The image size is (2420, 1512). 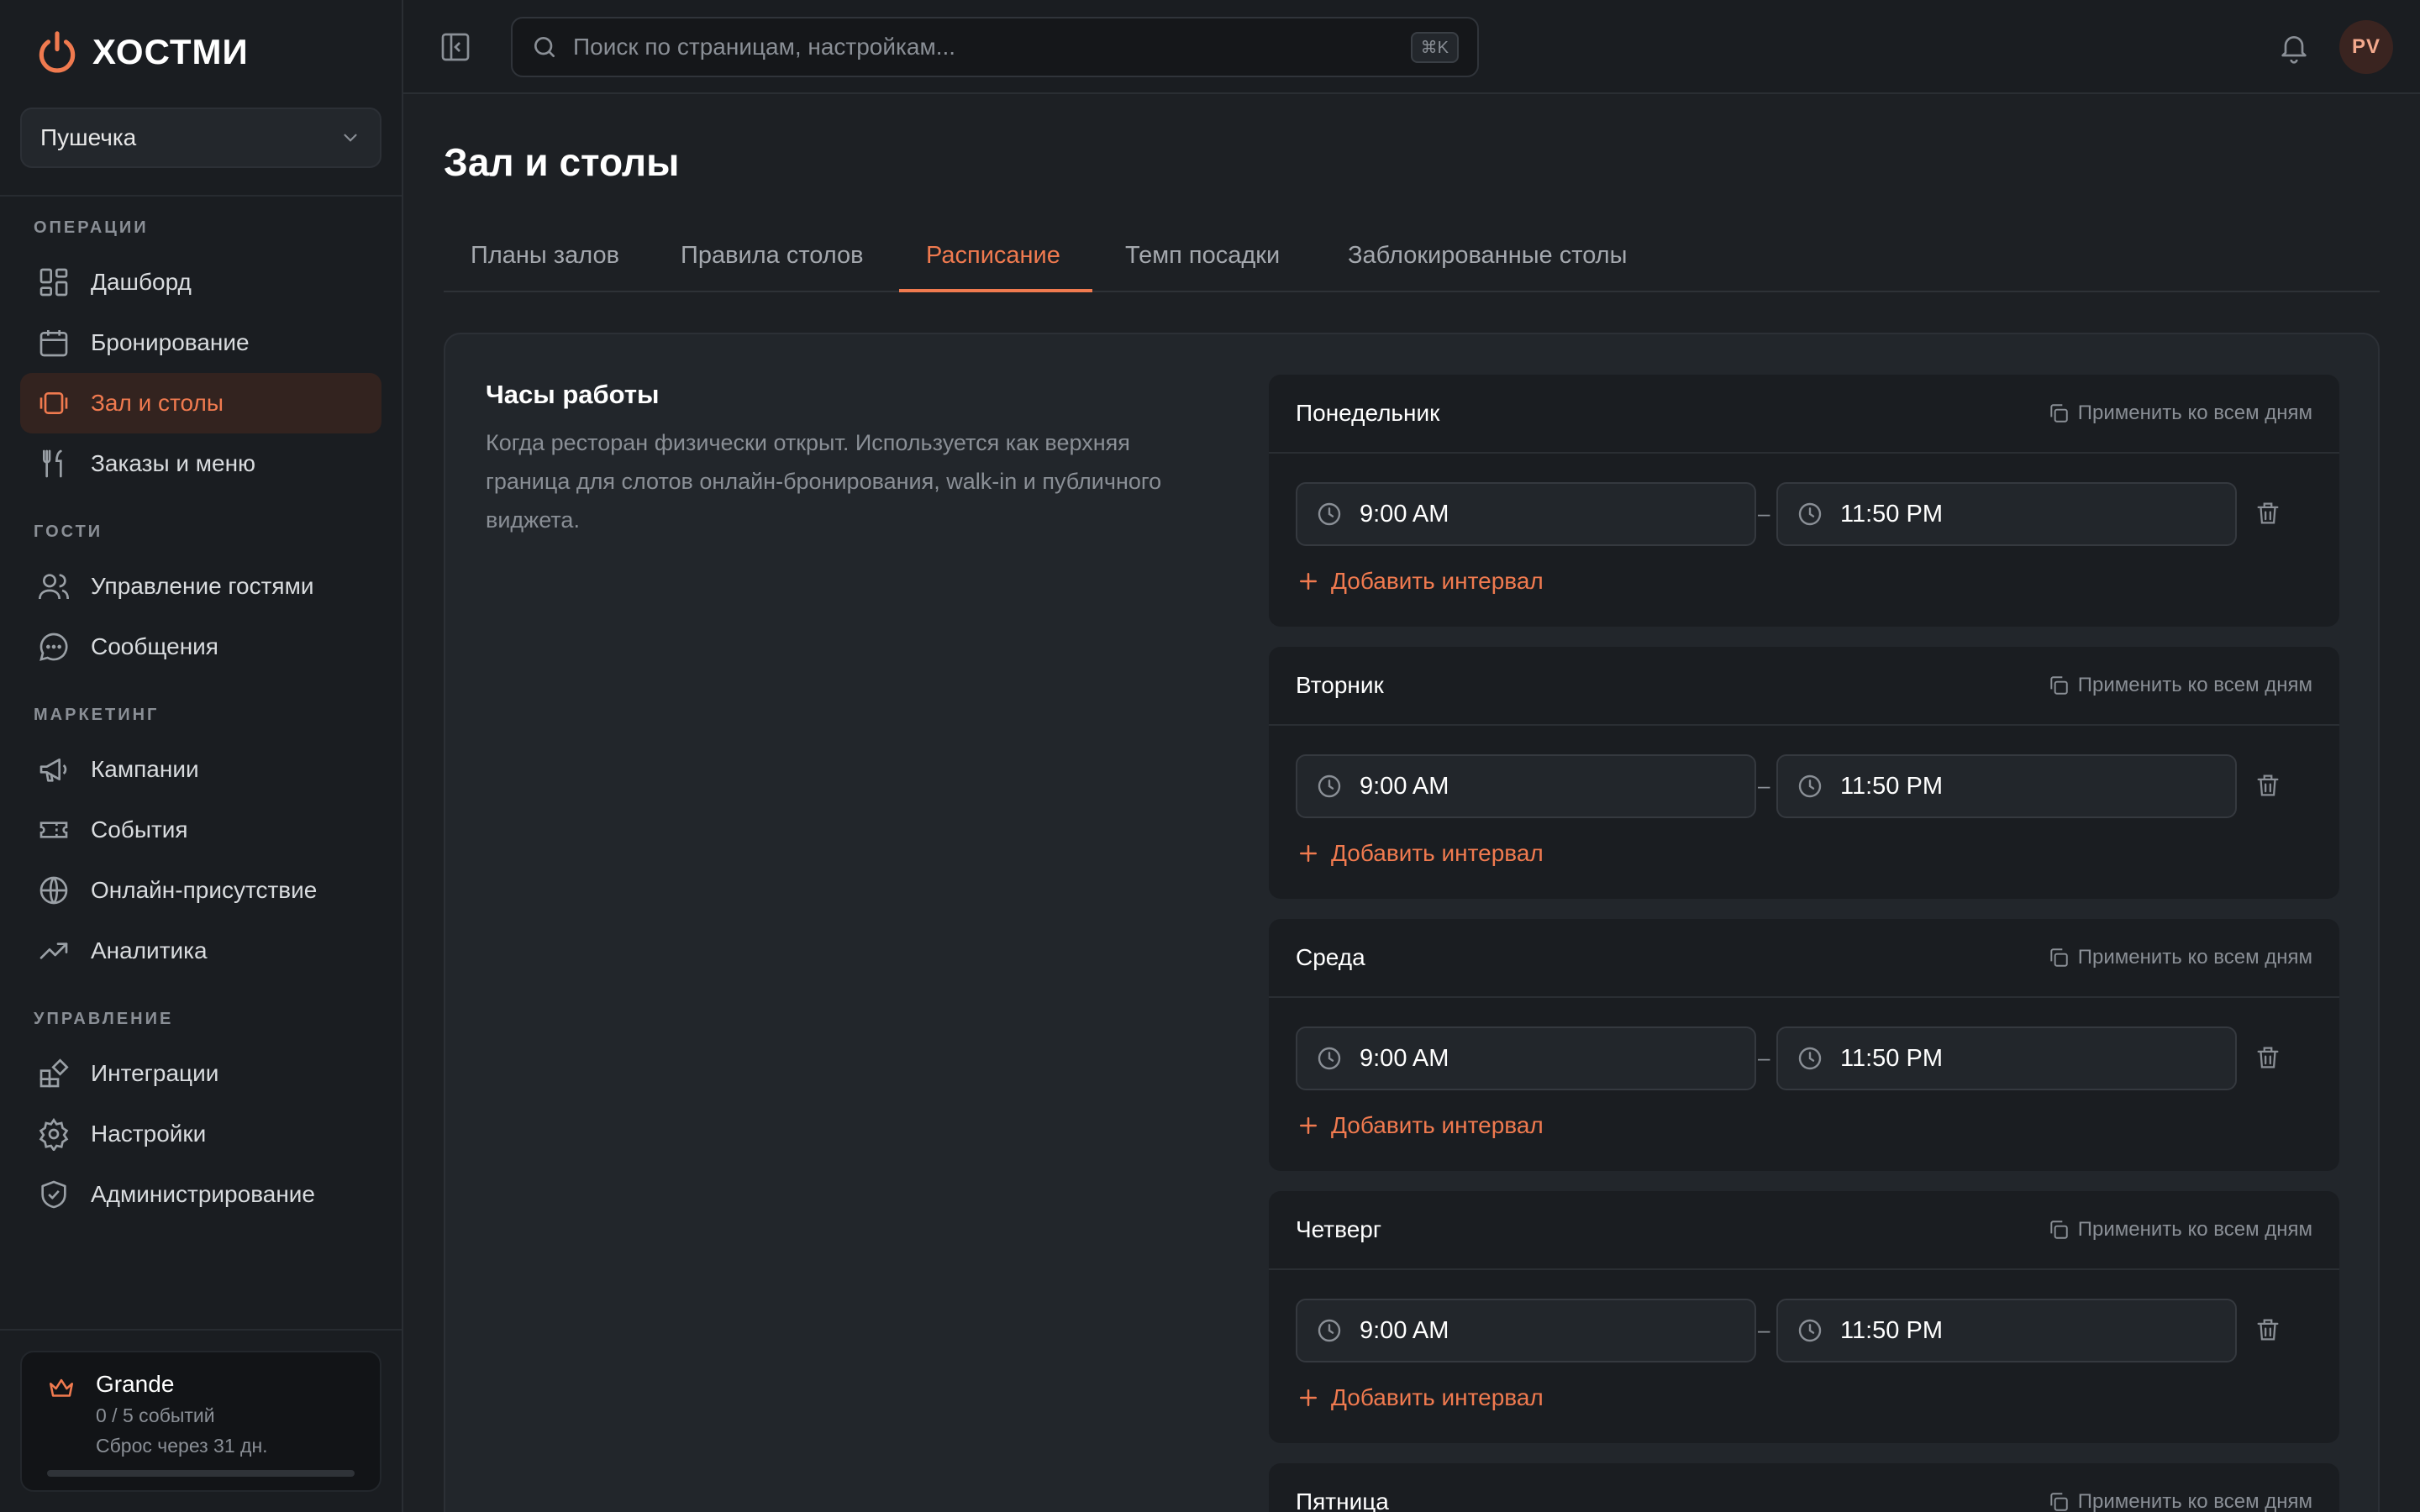 What do you see at coordinates (155, 1073) in the screenshot?
I see `sidebar-item-label: Интеграции` at bounding box center [155, 1073].